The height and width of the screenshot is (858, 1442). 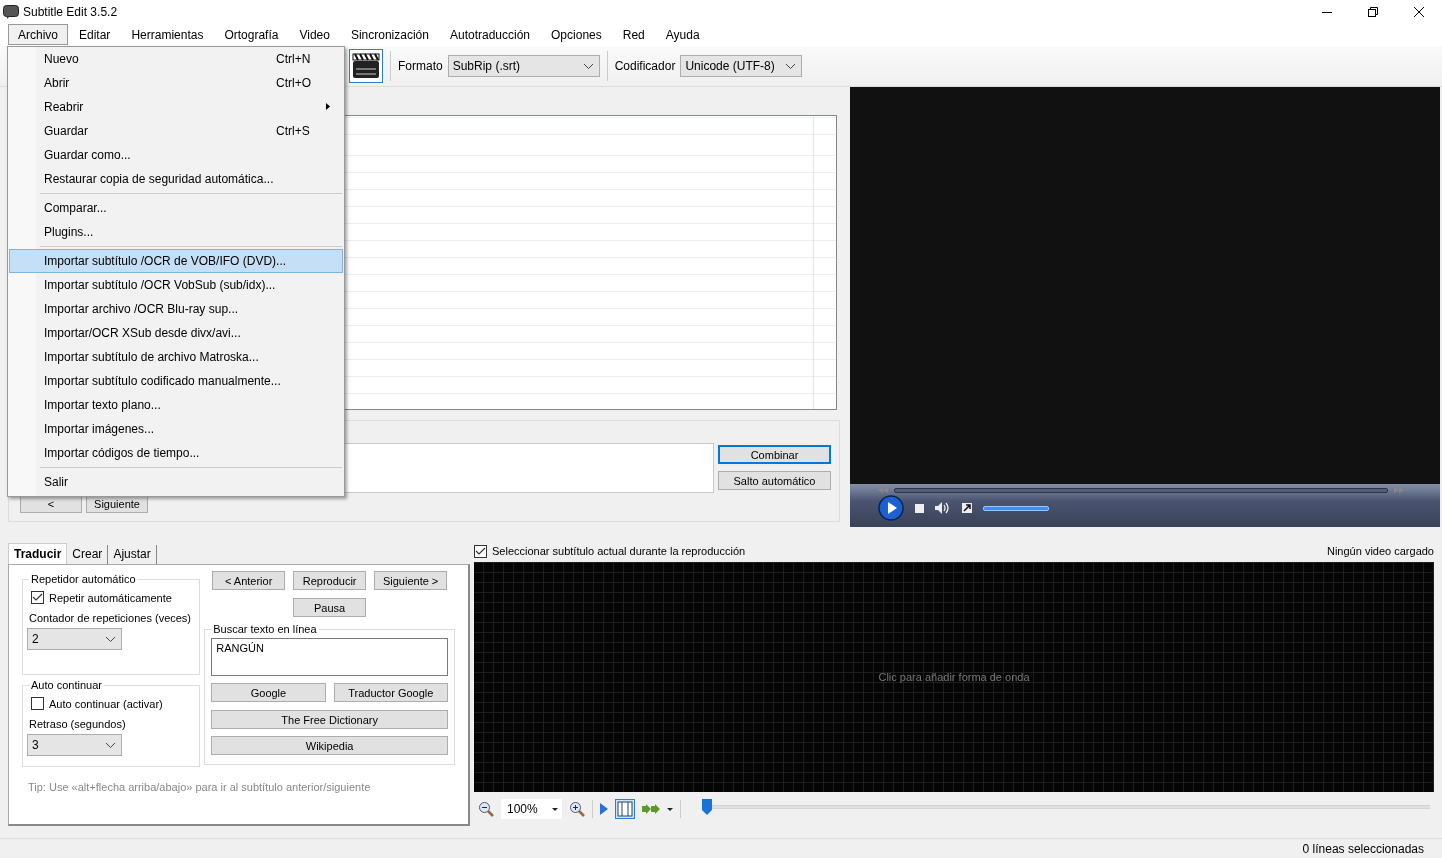 What do you see at coordinates (329, 745) in the screenshot?
I see `wikipedia-button: Wikipedia` at bounding box center [329, 745].